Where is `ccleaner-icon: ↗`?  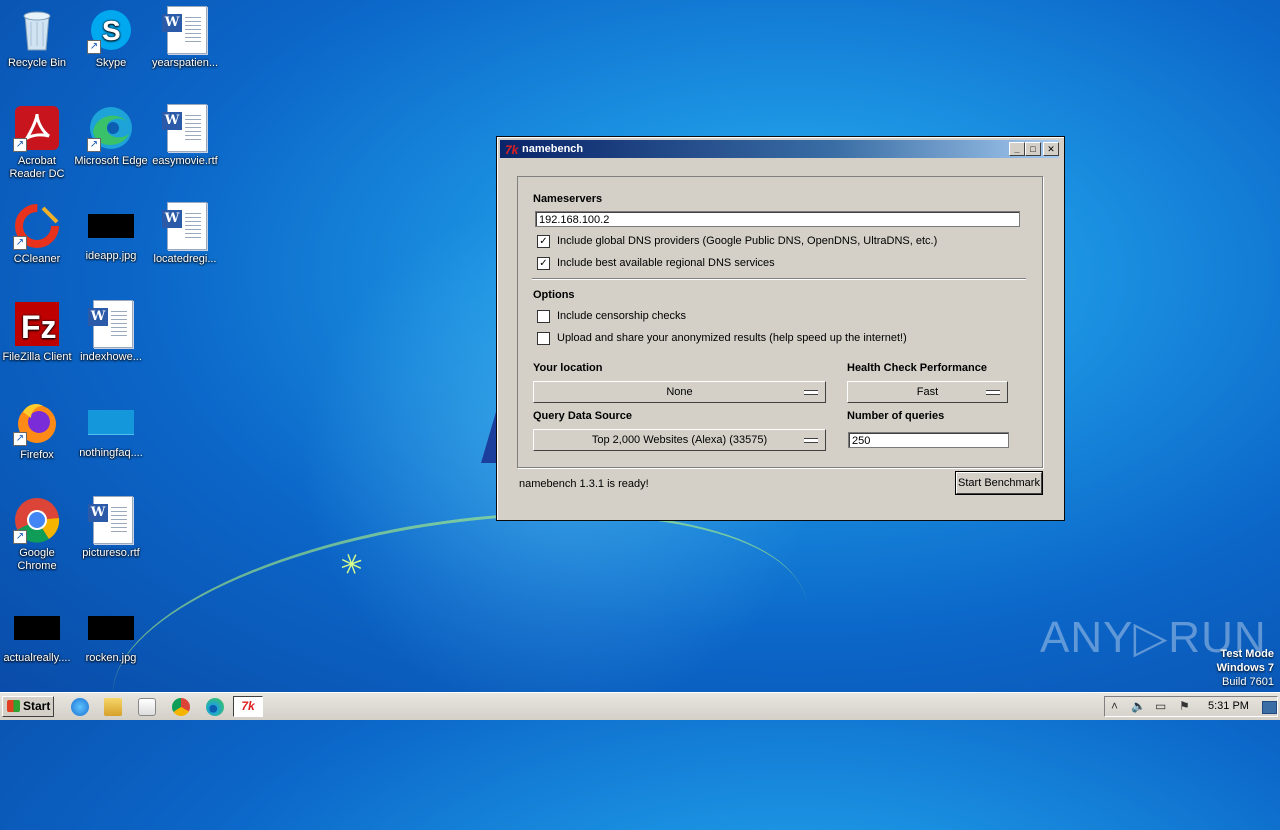
ccleaner-icon: ↗ is located at coordinates (37, 226).